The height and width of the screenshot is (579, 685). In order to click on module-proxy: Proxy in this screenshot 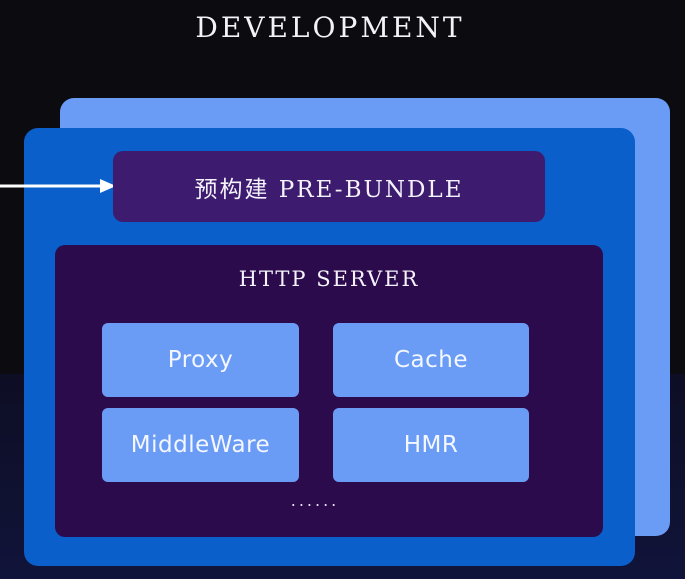, I will do `click(200, 360)`.